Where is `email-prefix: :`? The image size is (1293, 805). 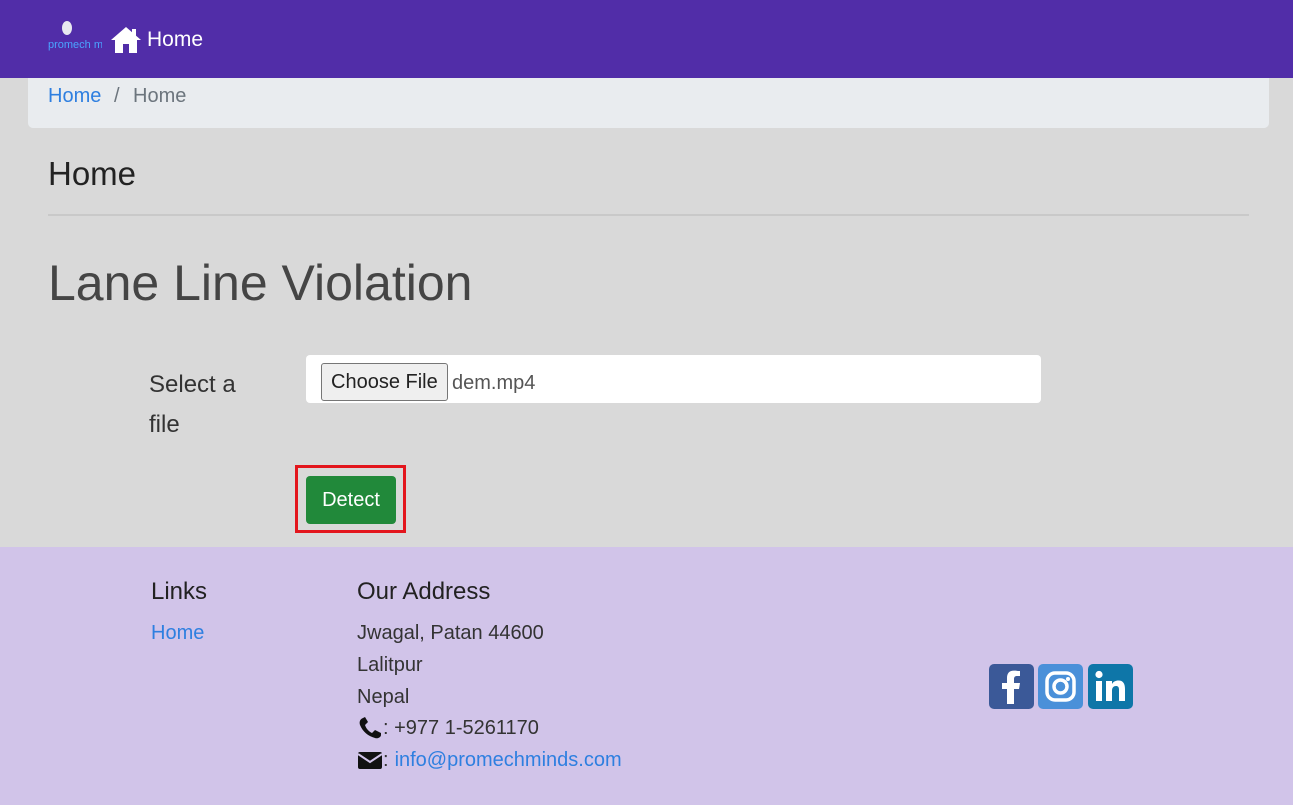
email-prefix: : is located at coordinates (386, 759).